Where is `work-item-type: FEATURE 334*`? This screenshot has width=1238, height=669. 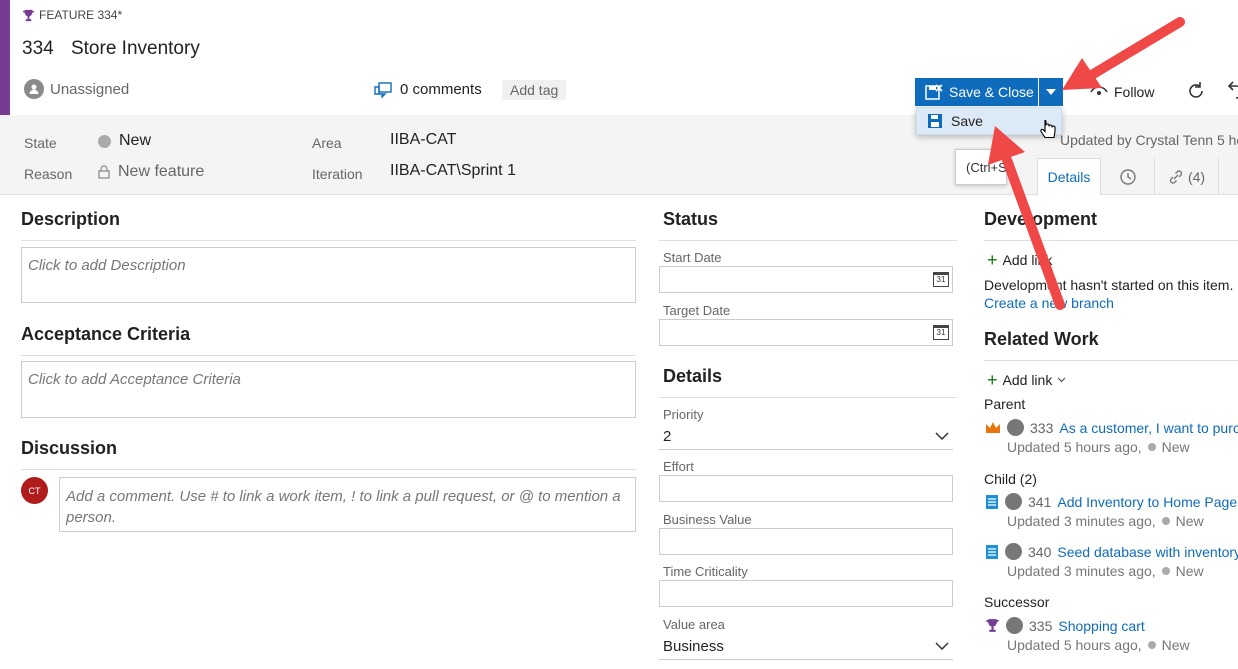
work-item-type: FEATURE 334* is located at coordinates (72, 15).